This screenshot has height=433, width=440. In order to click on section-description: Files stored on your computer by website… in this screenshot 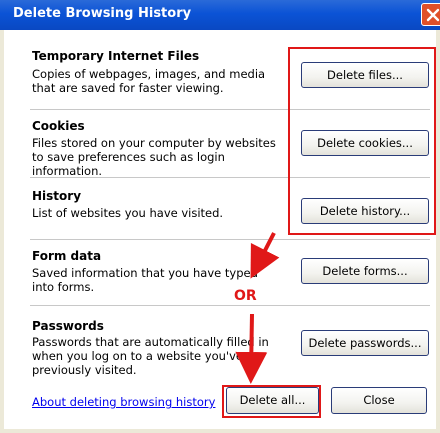, I will do `click(154, 157)`.